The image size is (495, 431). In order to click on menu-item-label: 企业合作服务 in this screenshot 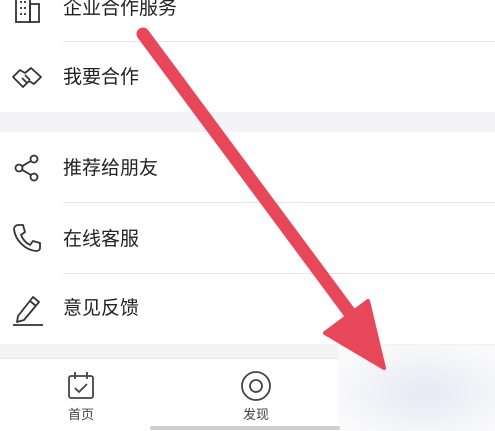, I will do `click(120, 9)`.